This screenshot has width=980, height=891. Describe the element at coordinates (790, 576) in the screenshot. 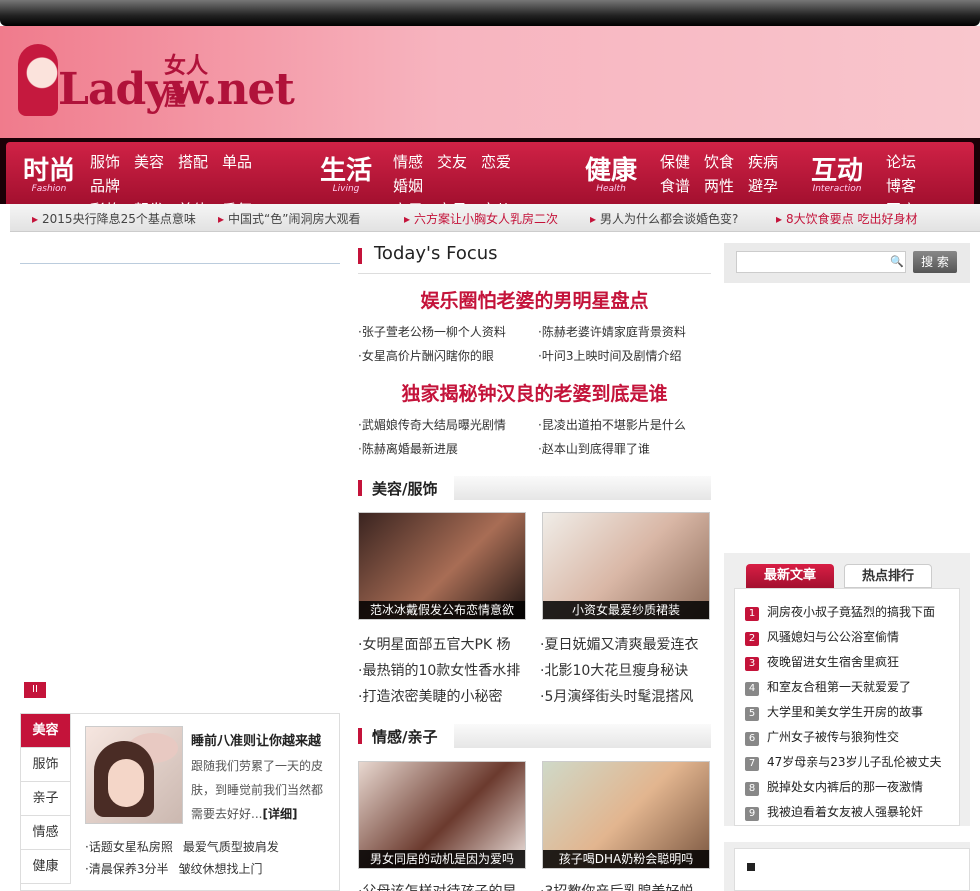

I see `tab-latest-articles: 最新文章` at that location.